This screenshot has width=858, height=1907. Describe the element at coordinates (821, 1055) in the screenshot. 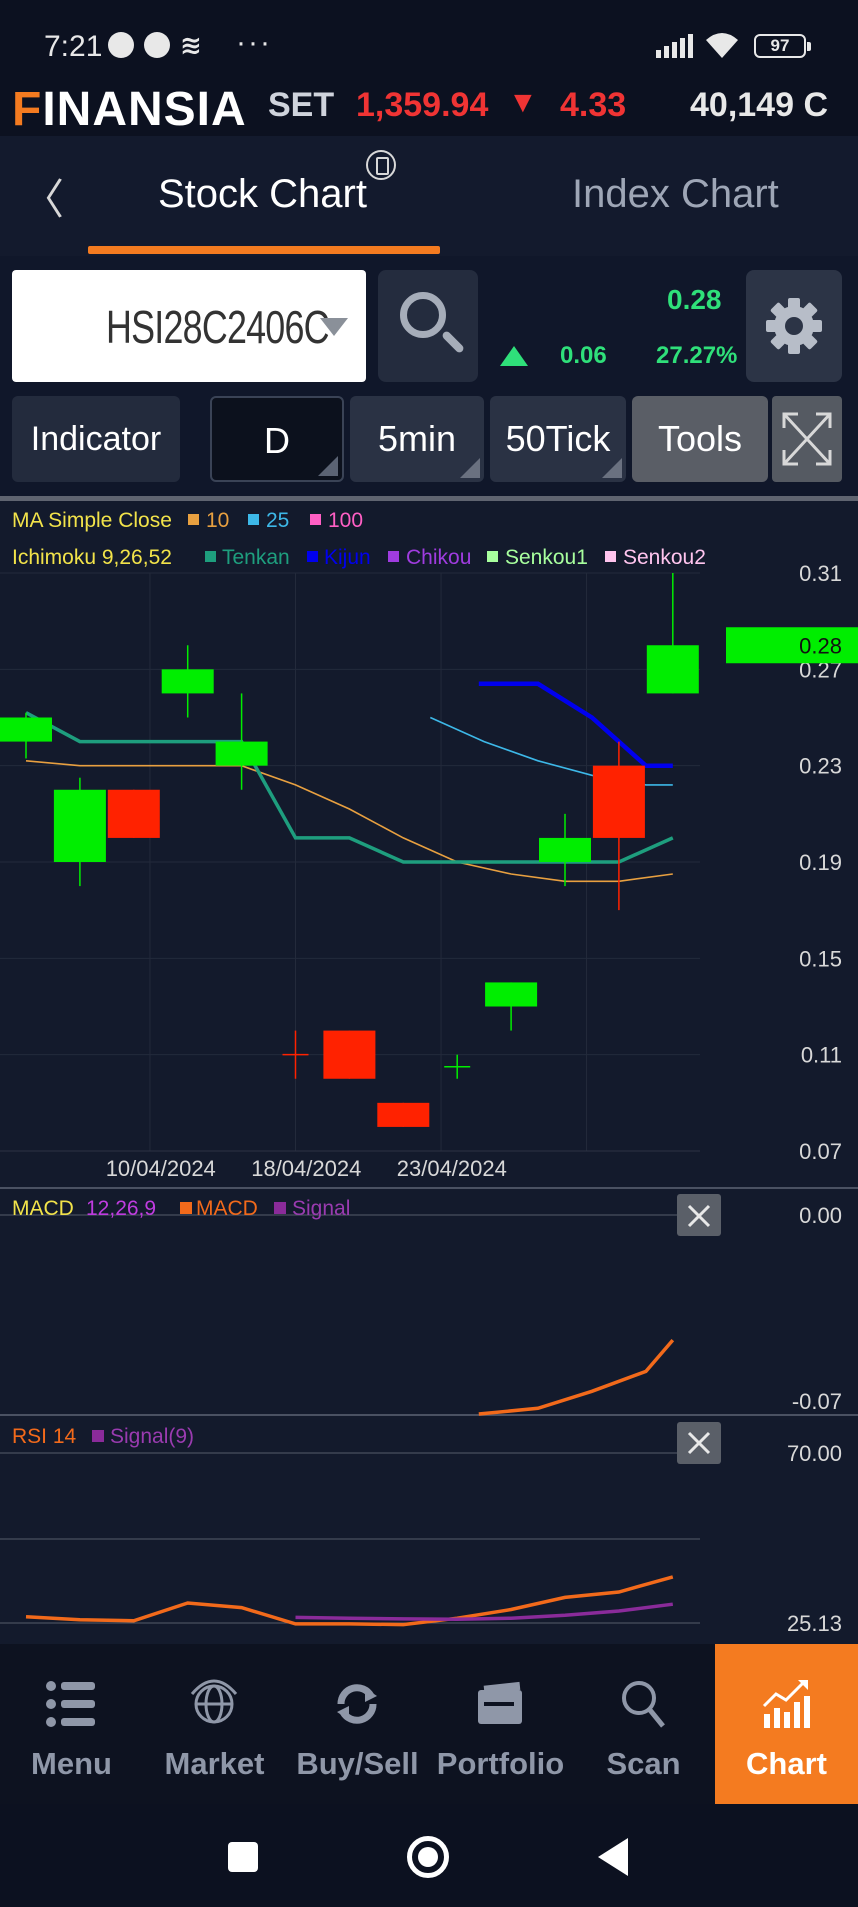

I see `y-tick-label: 0.11` at that location.